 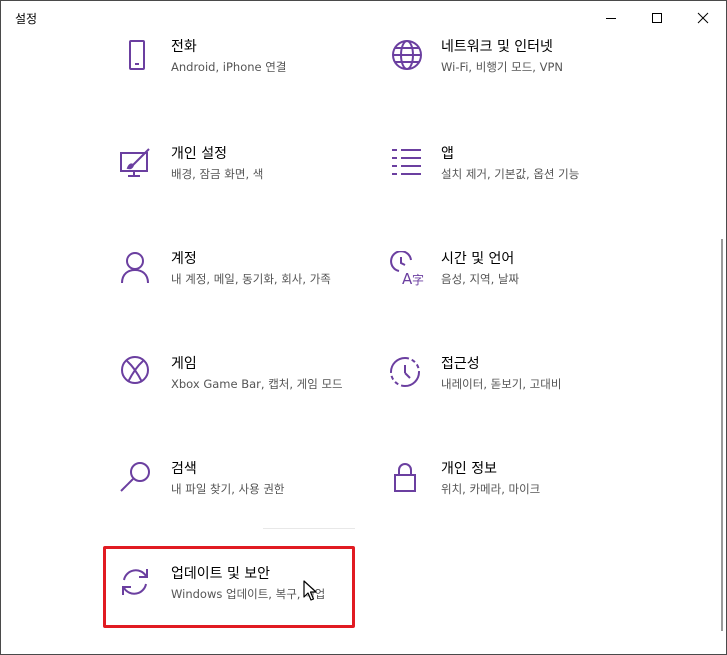 What do you see at coordinates (722, 435) in the screenshot?
I see `scrollbar` at bounding box center [722, 435].